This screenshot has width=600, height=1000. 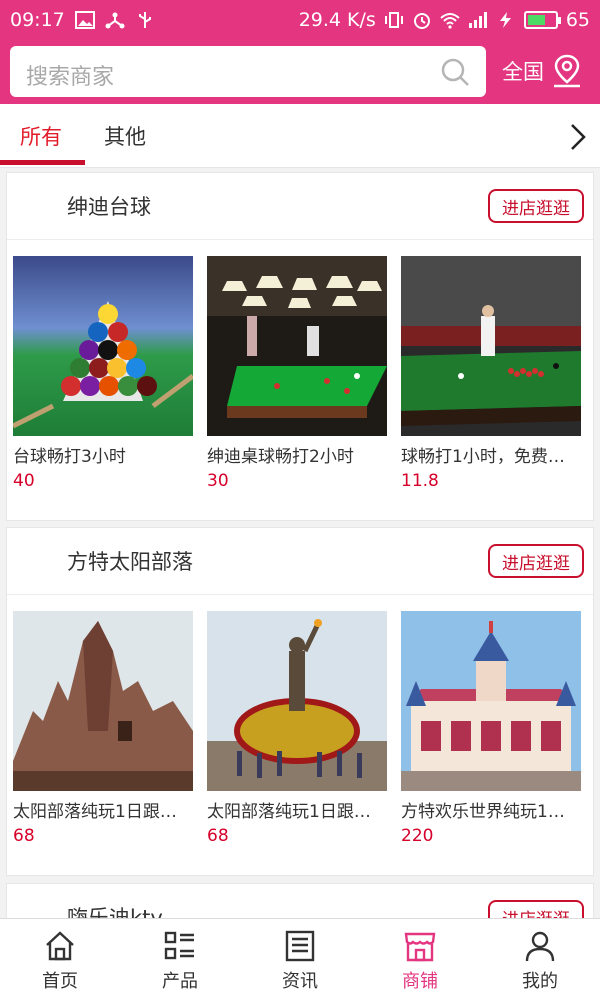 I want to click on region-selector: 全国, so click(x=542, y=71).